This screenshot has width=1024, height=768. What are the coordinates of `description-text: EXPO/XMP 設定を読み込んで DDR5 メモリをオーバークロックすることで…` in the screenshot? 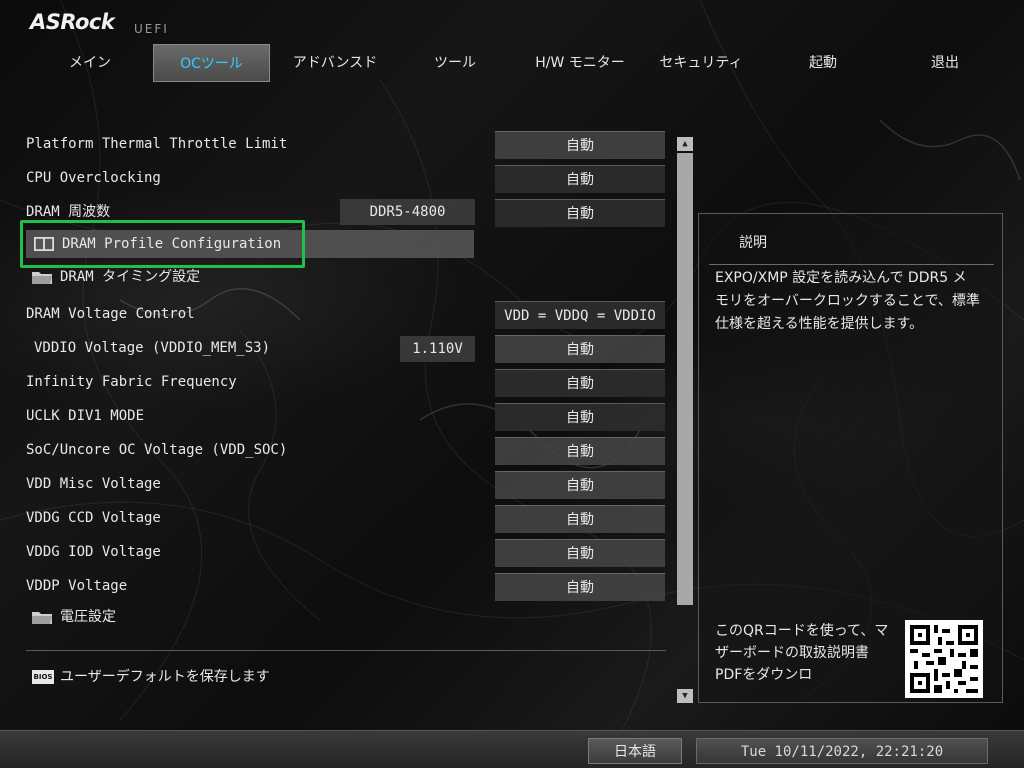 It's located at (847, 301).